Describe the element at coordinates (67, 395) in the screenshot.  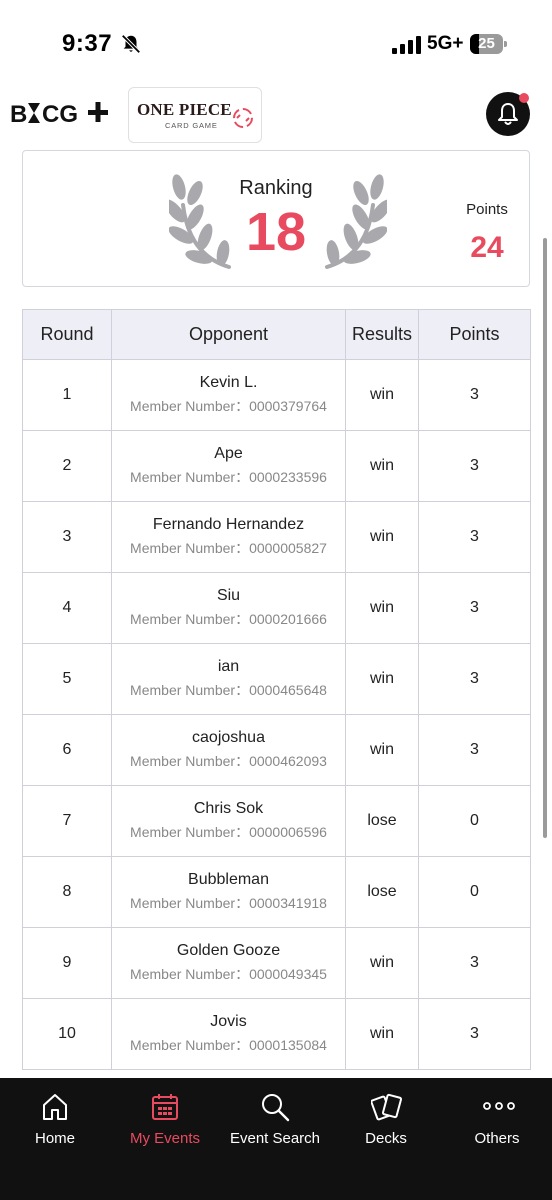
I see `round-cell: 1` at that location.